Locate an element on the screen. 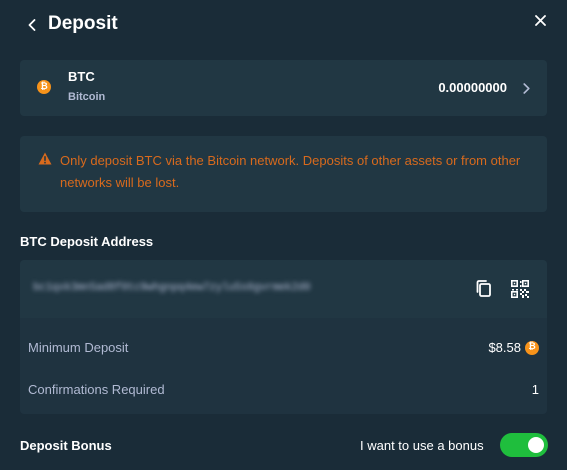  close-icon is located at coordinates (540, 20).